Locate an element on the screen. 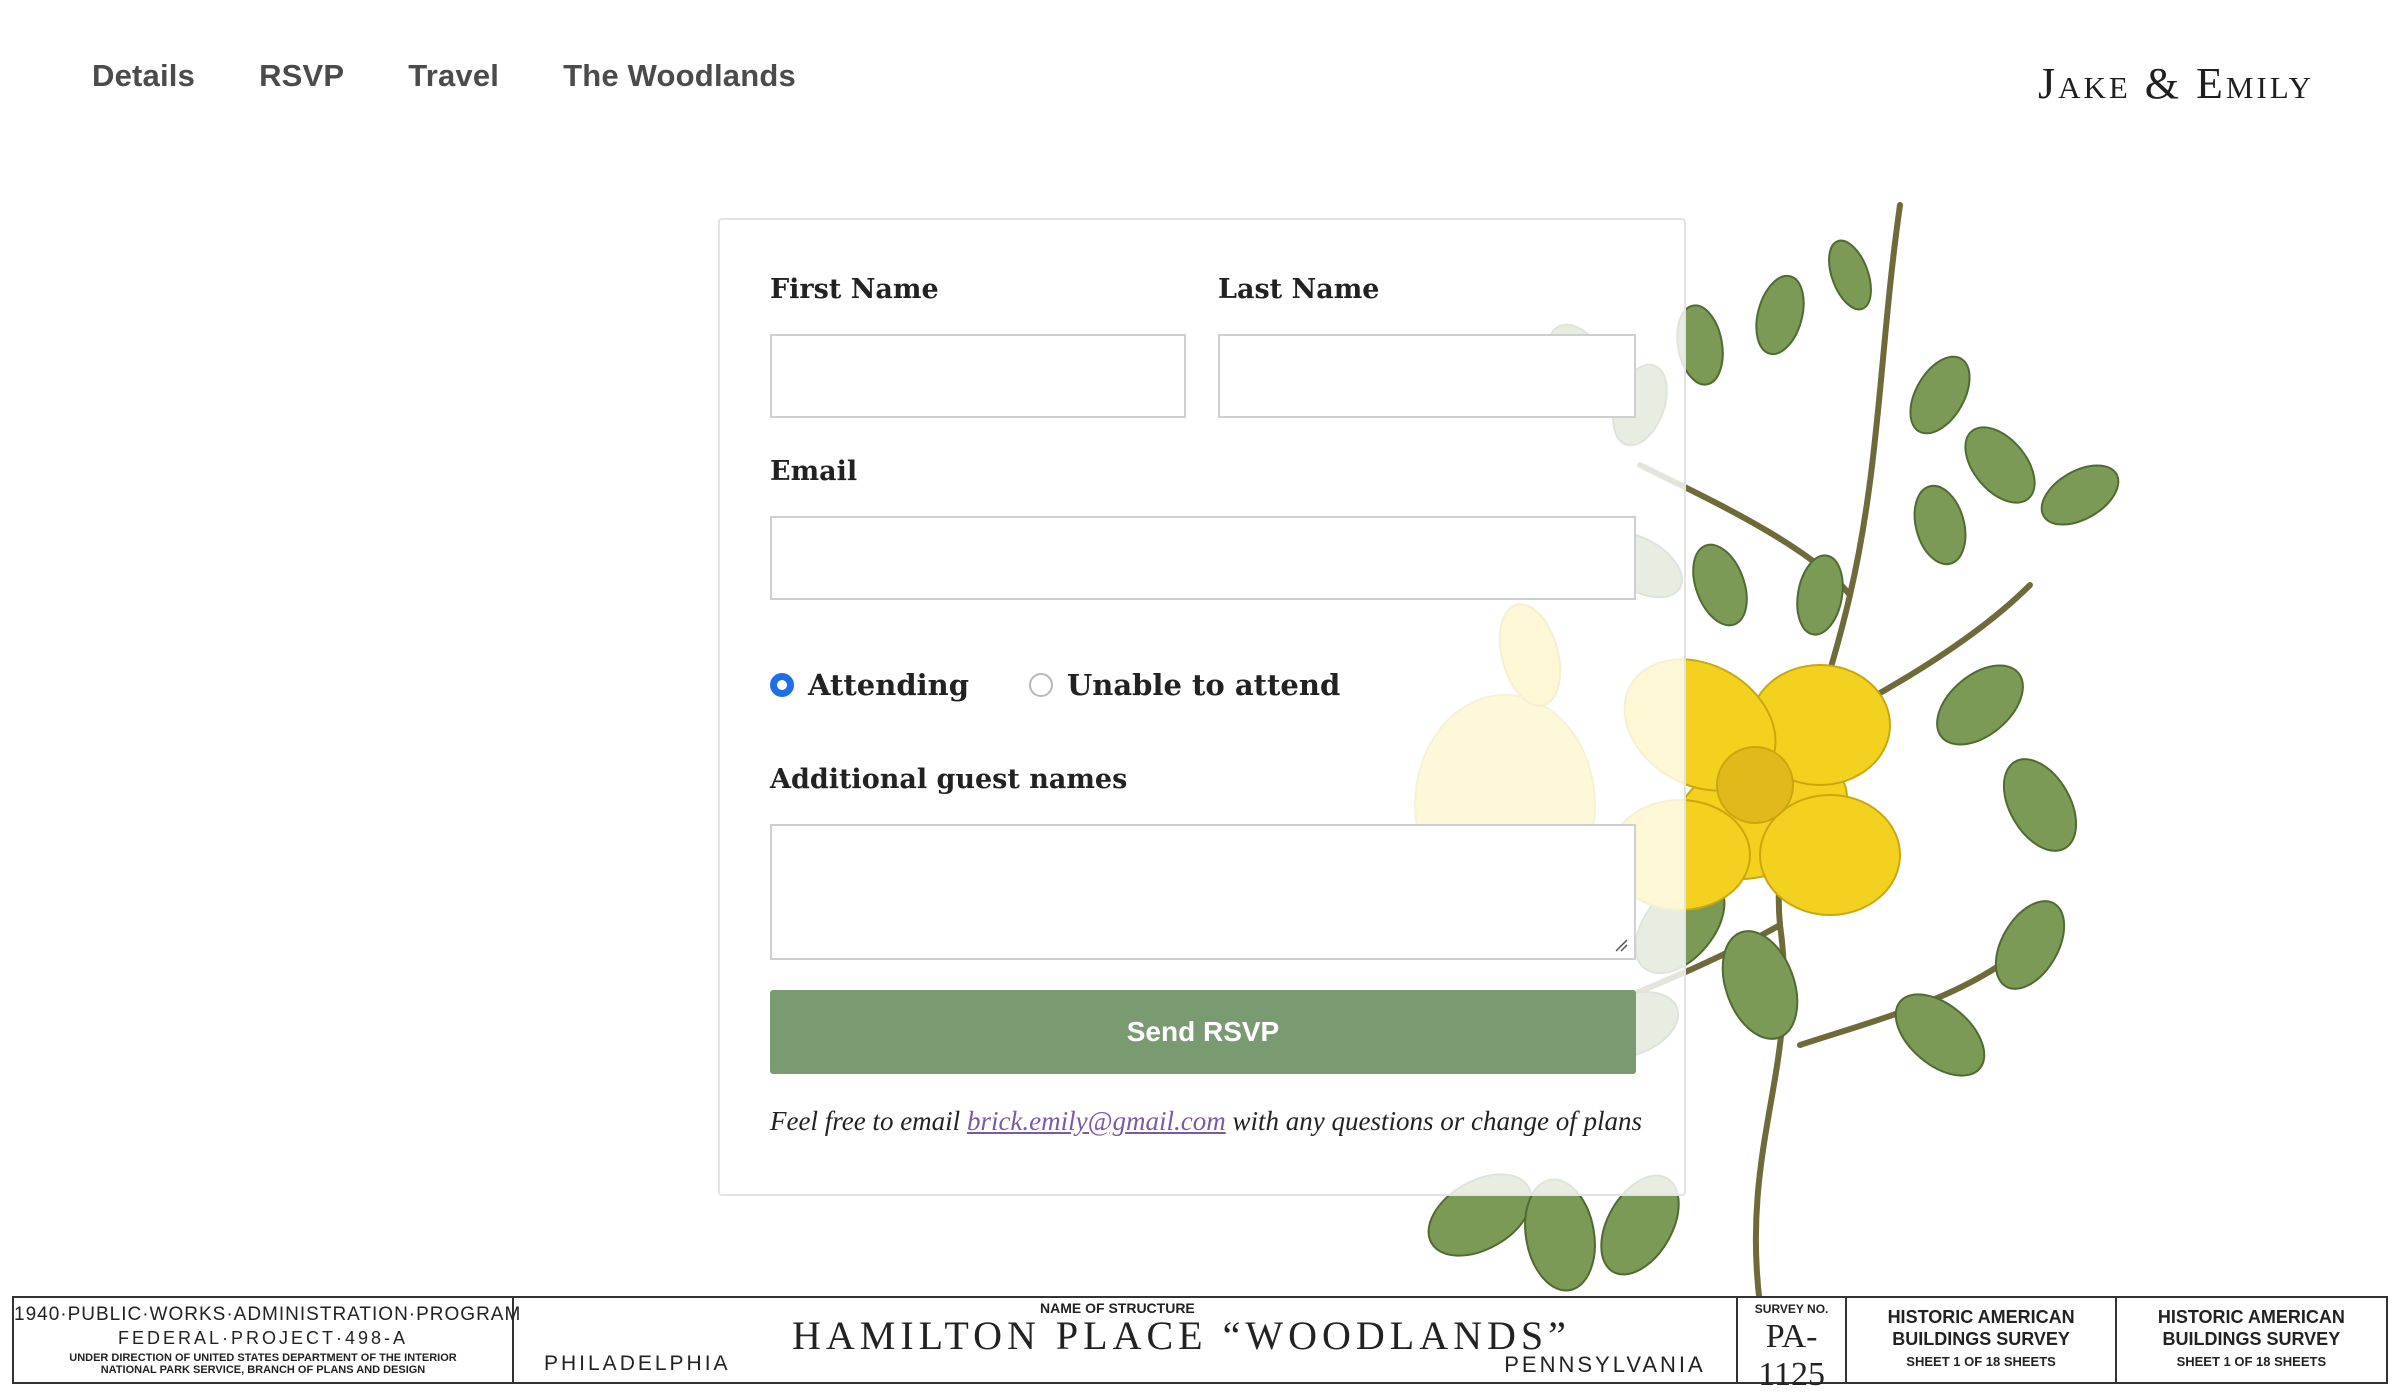 The image size is (2400, 1394). habs-title-1: HISTORIC AMERICAN BUILDINGS SURVEY is located at coordinates (1981, 1328).